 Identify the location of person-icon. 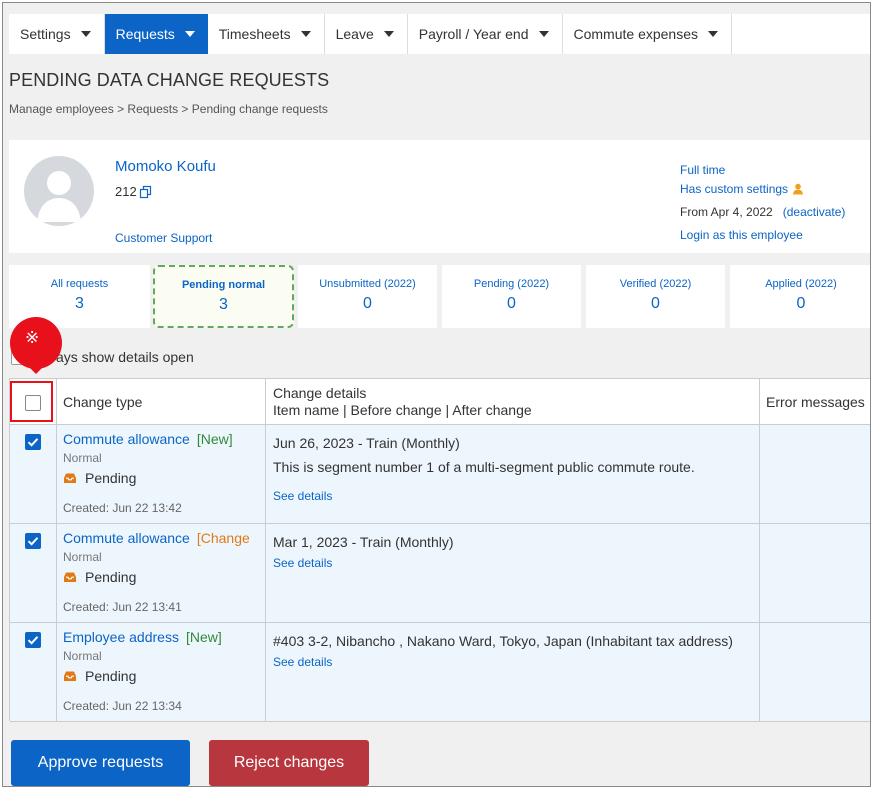
(798, 188).